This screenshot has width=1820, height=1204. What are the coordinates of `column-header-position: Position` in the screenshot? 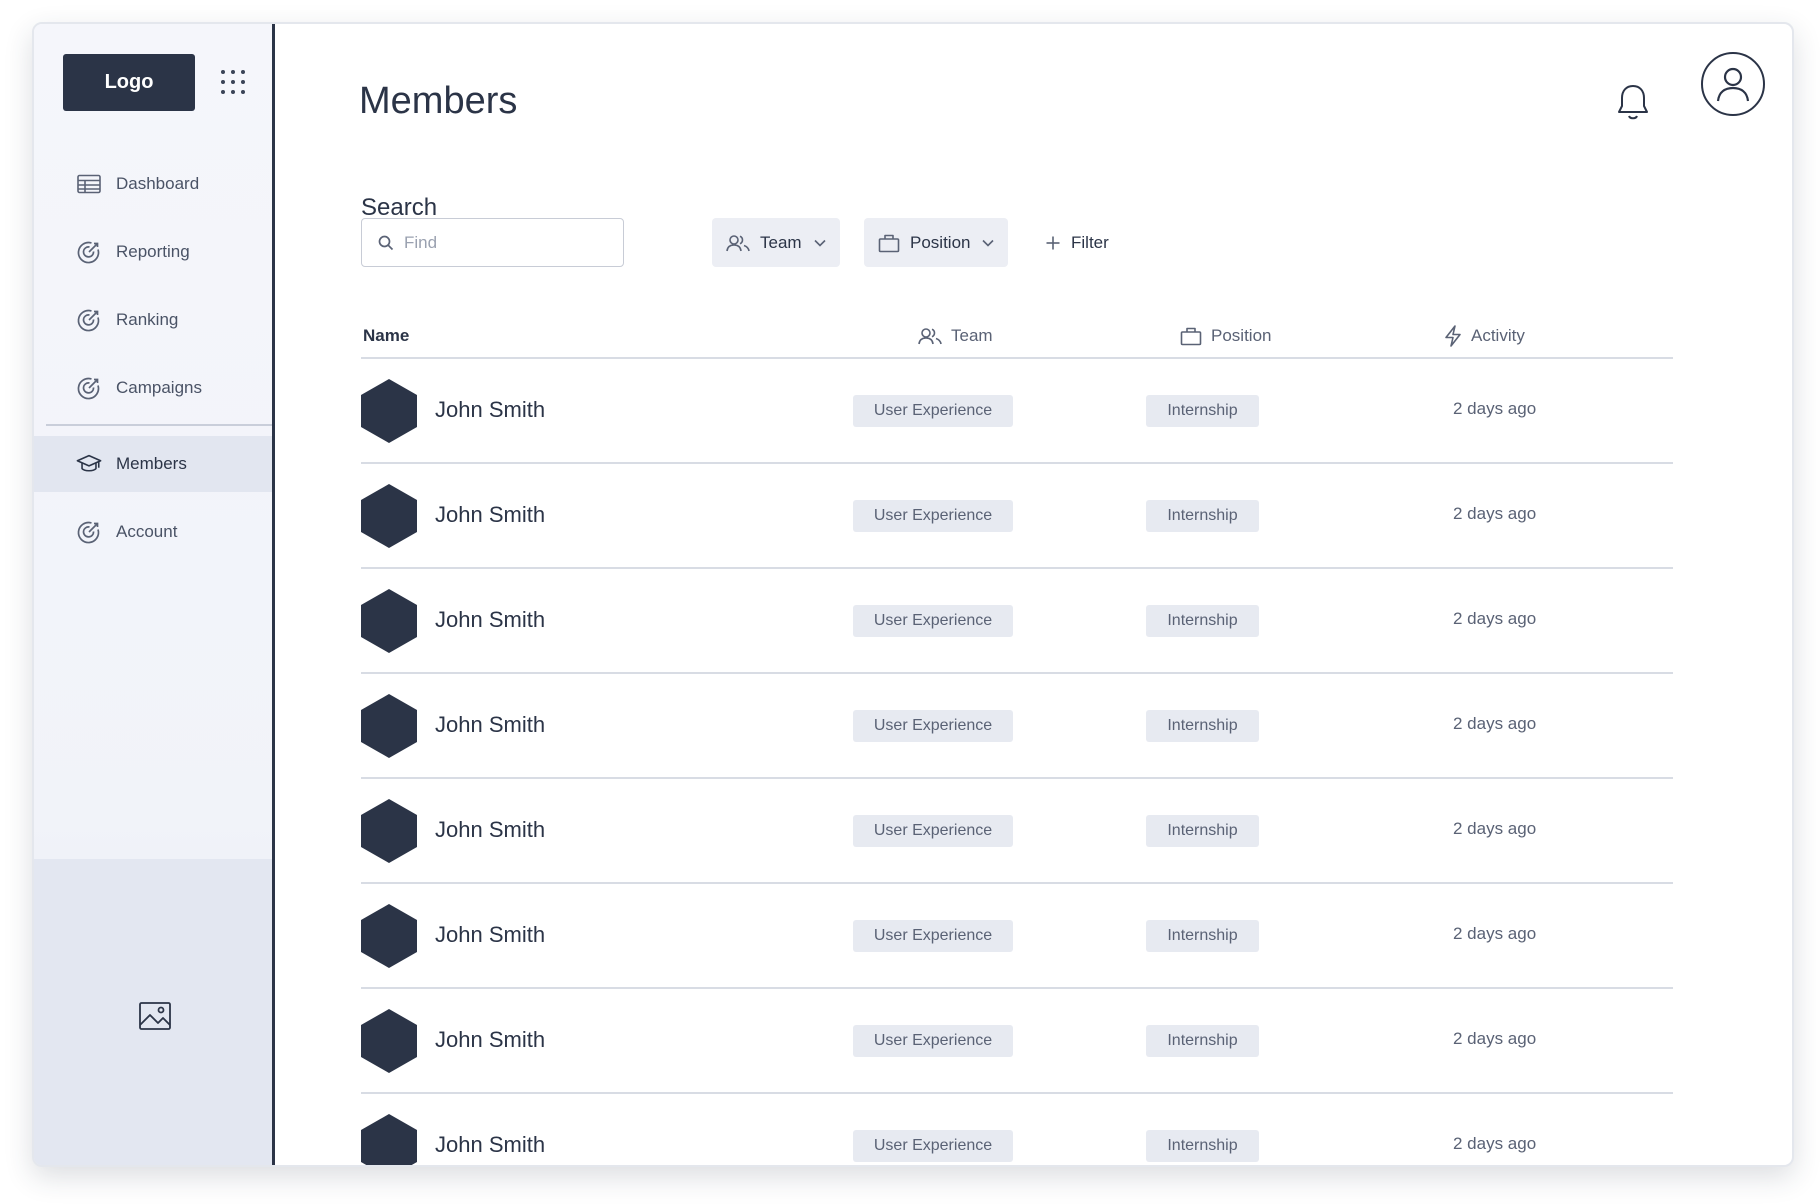 It's located at (1225, 336).